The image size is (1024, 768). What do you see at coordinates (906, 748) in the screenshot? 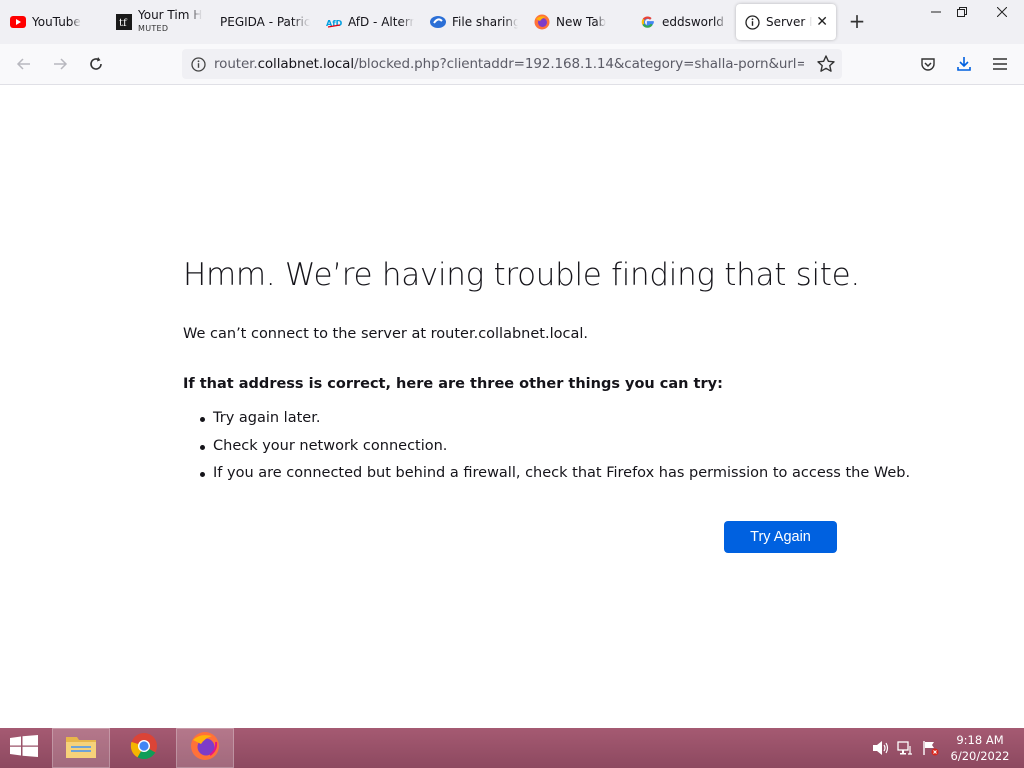
I see `network-icon` at bounding box center [906, 748].